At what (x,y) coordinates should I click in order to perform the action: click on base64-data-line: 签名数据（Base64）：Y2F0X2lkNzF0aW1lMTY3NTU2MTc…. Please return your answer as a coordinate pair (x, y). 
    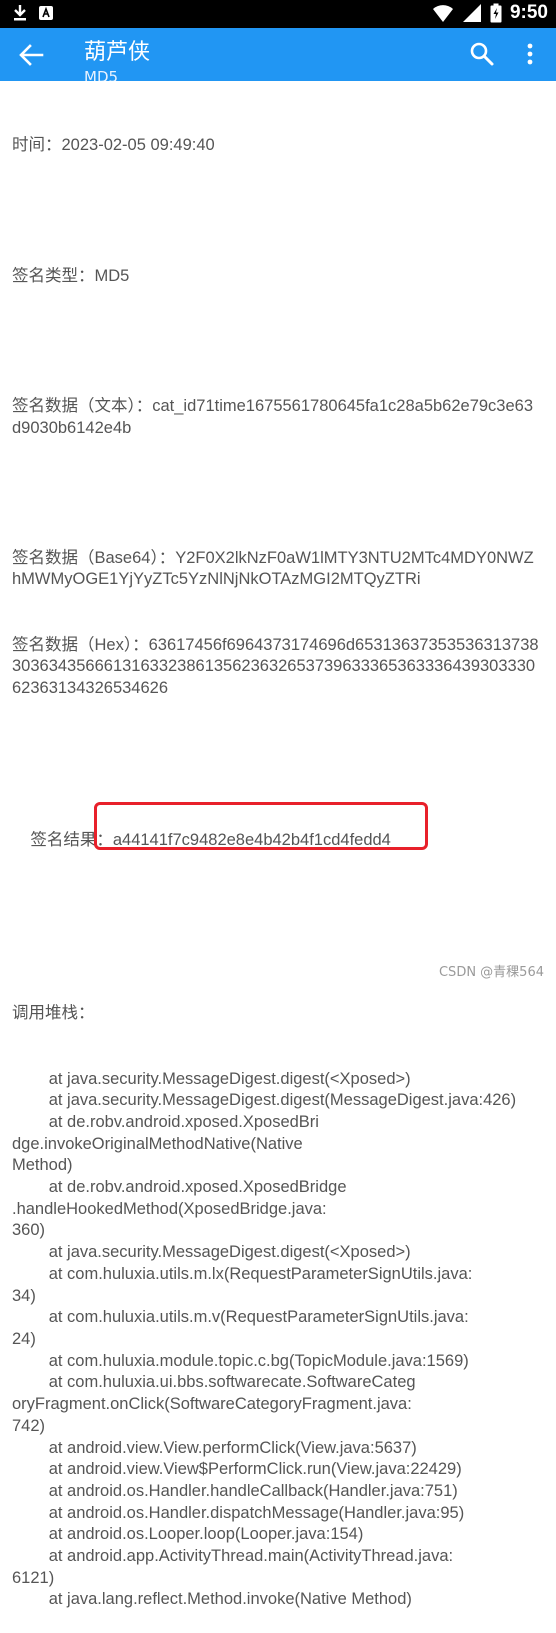
    Looking at the image, I should click on (273, 568).